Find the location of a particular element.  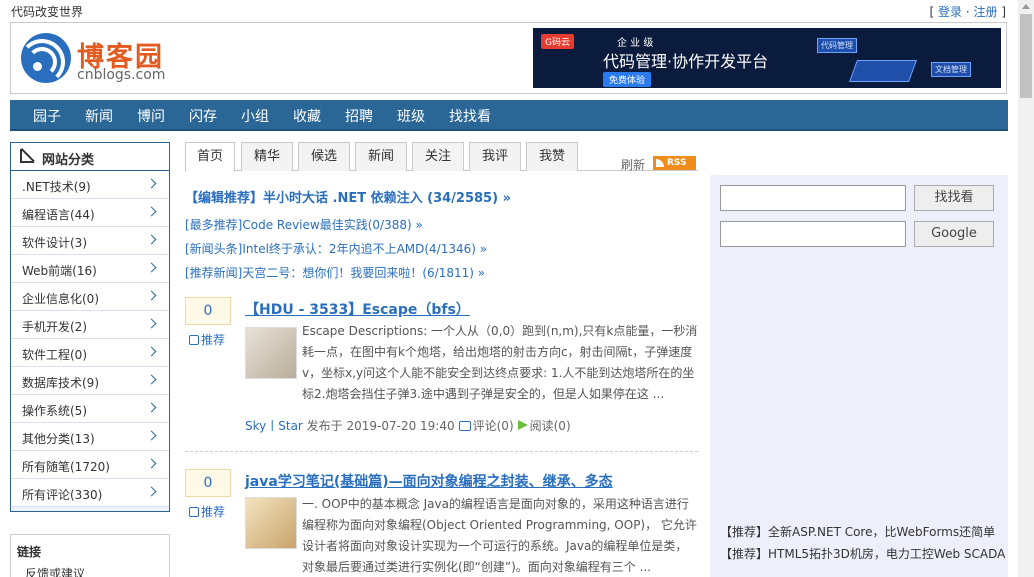

banner-illustration: 代码管理 文档管理 is located at coordinates (903, 59).